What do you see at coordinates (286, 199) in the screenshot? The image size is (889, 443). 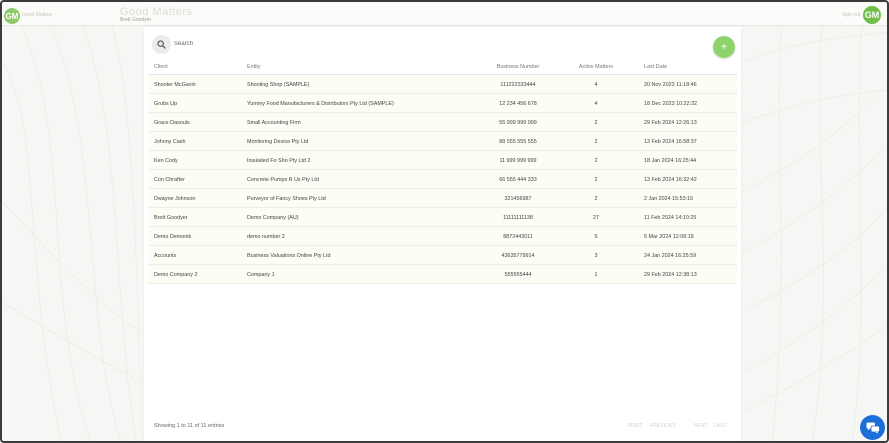 I see `cell-entity: Purveyor of Fancy Shoes Pty Ltd` at bounding box center [286, 199].